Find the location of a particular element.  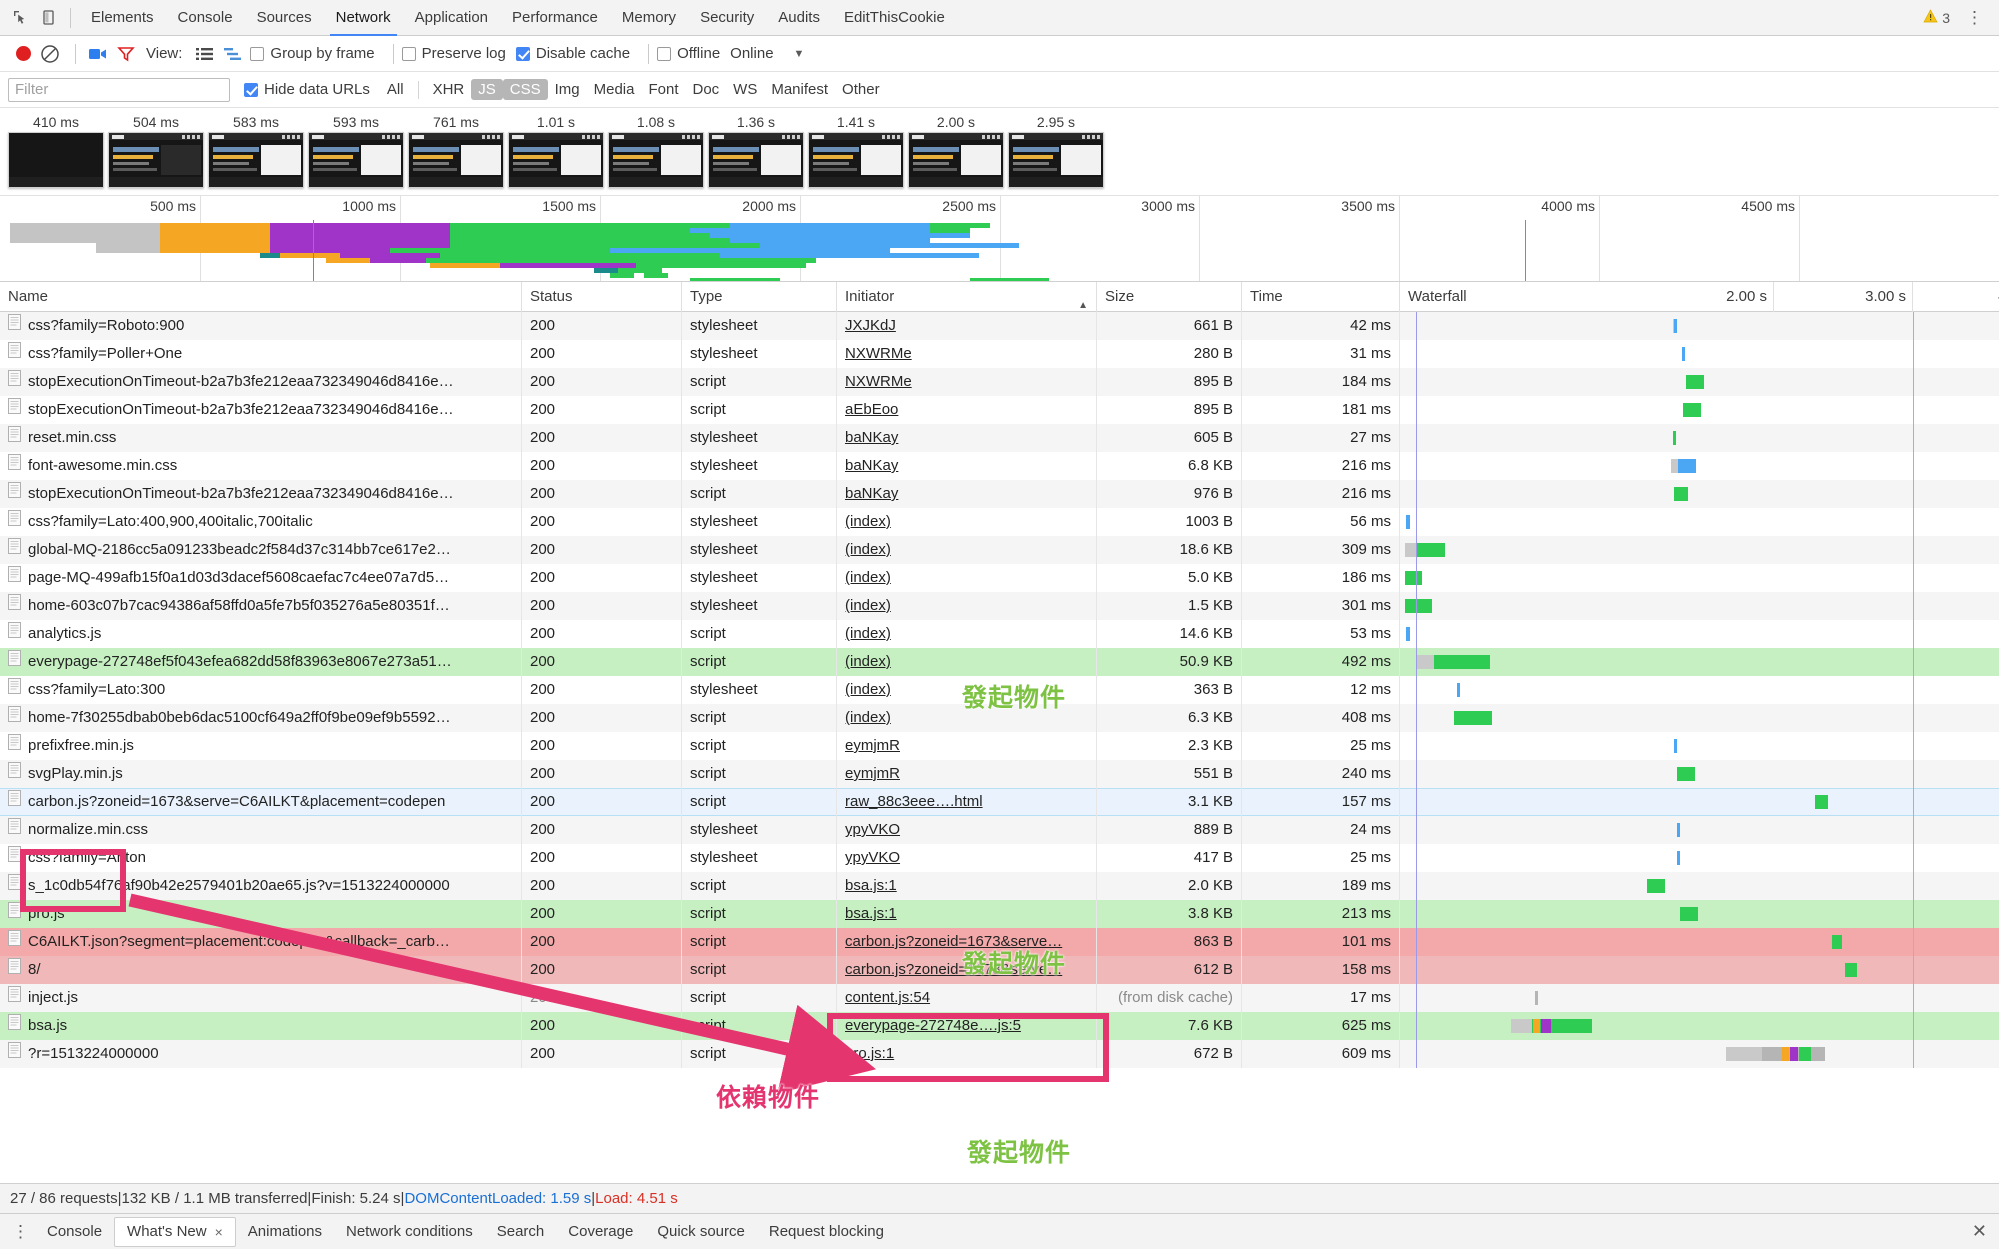

column-header-status: Status is located at coordinates (602, 297).